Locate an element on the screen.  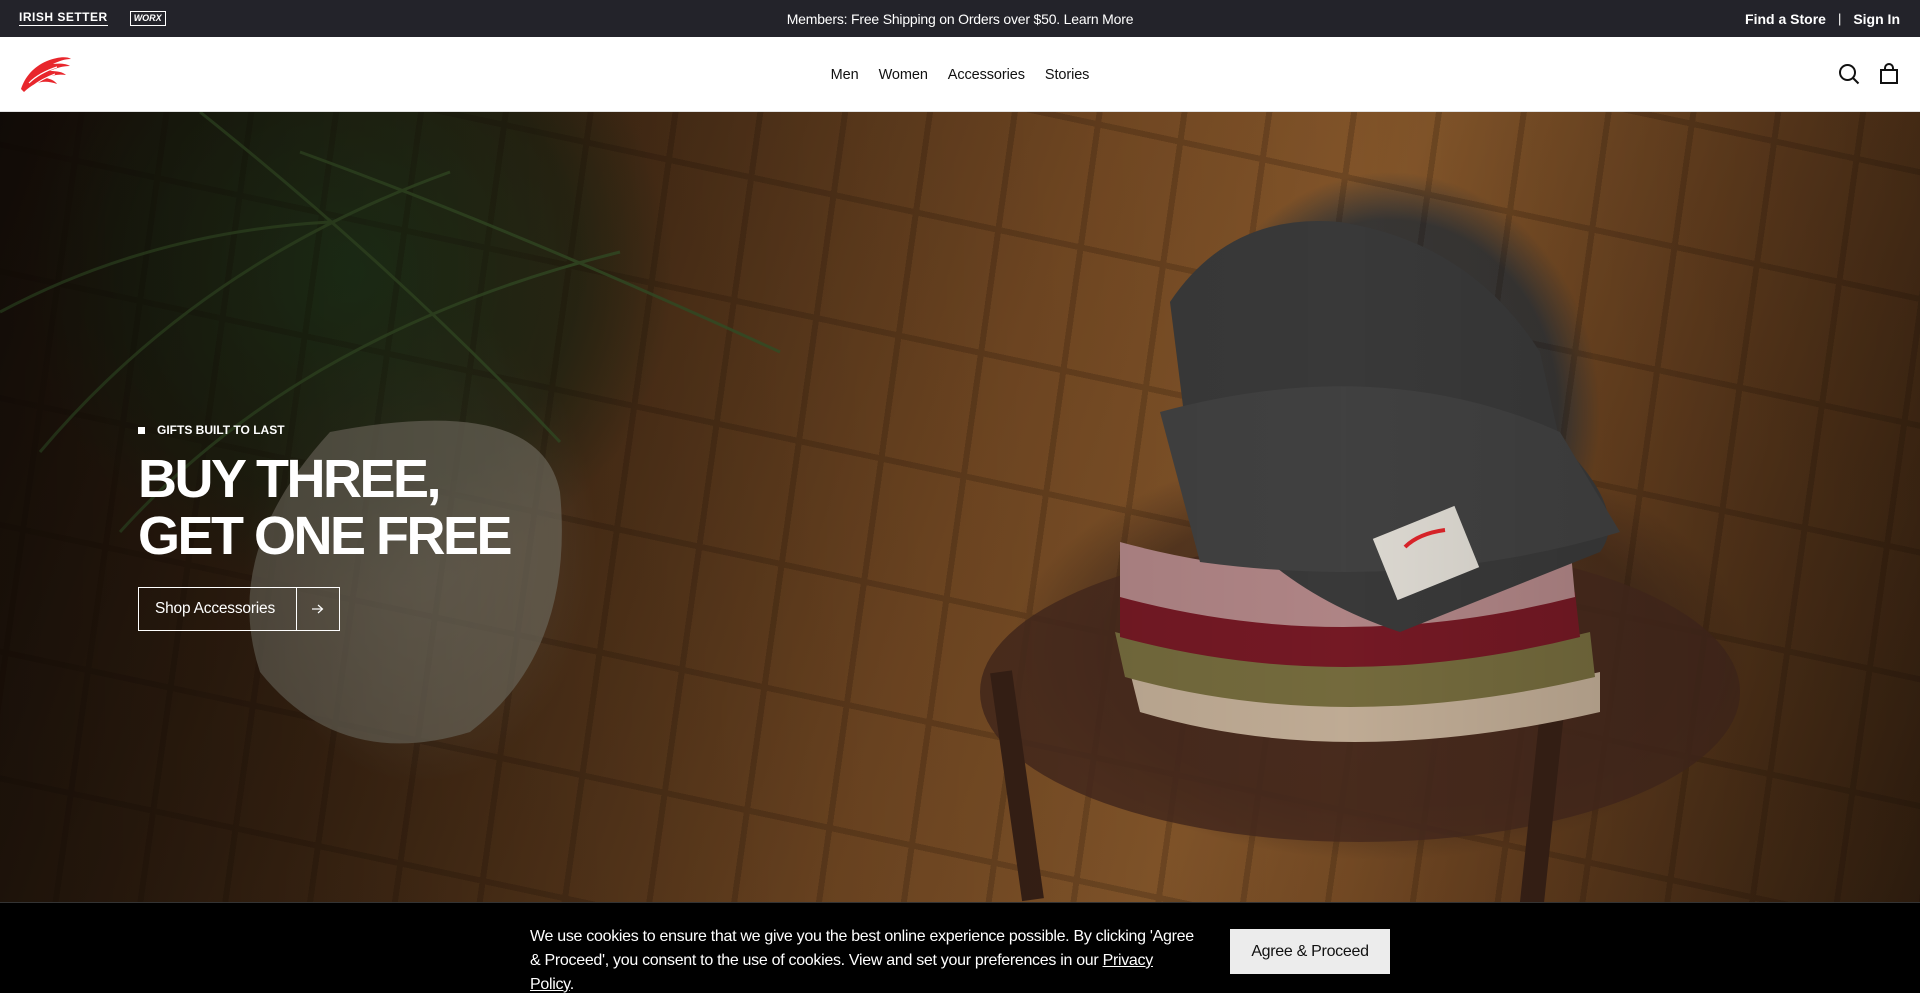
hero-headline: BUY THREE, GET ONE FREE is located at coordinates (325, 507).